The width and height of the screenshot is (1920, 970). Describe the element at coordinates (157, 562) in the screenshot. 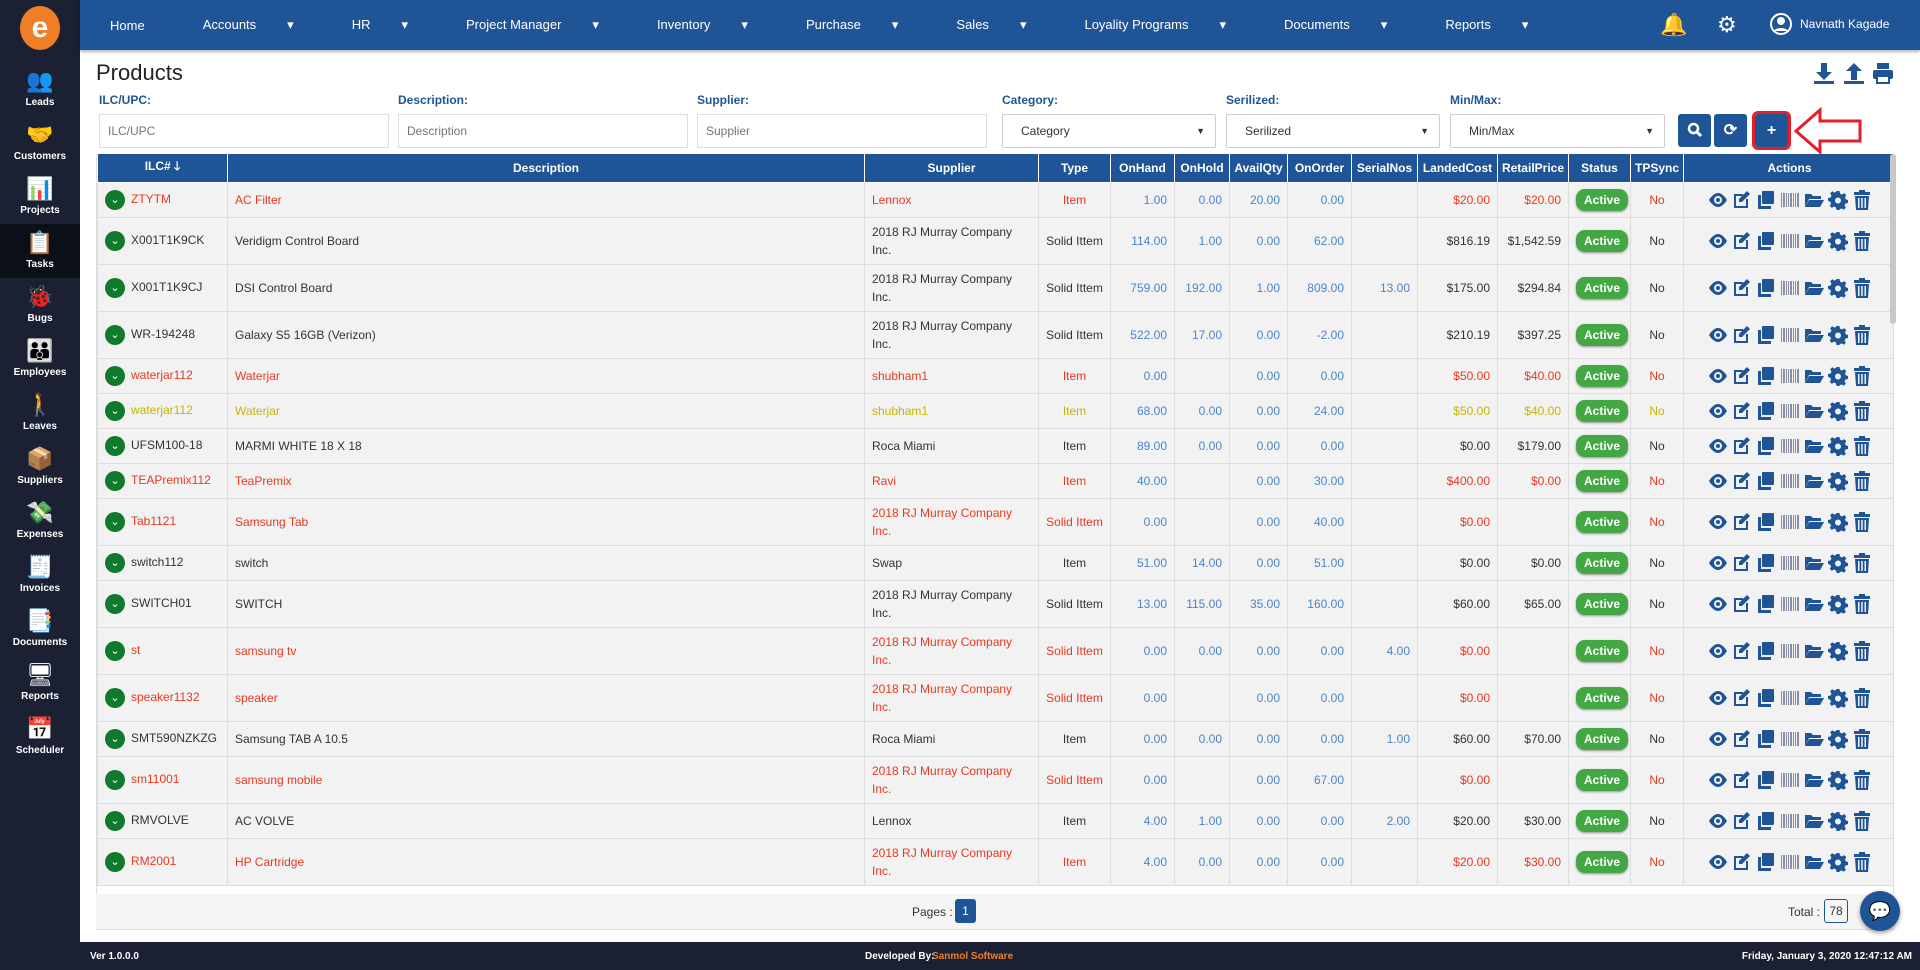

I see `ilc-link: switch112` at that location.